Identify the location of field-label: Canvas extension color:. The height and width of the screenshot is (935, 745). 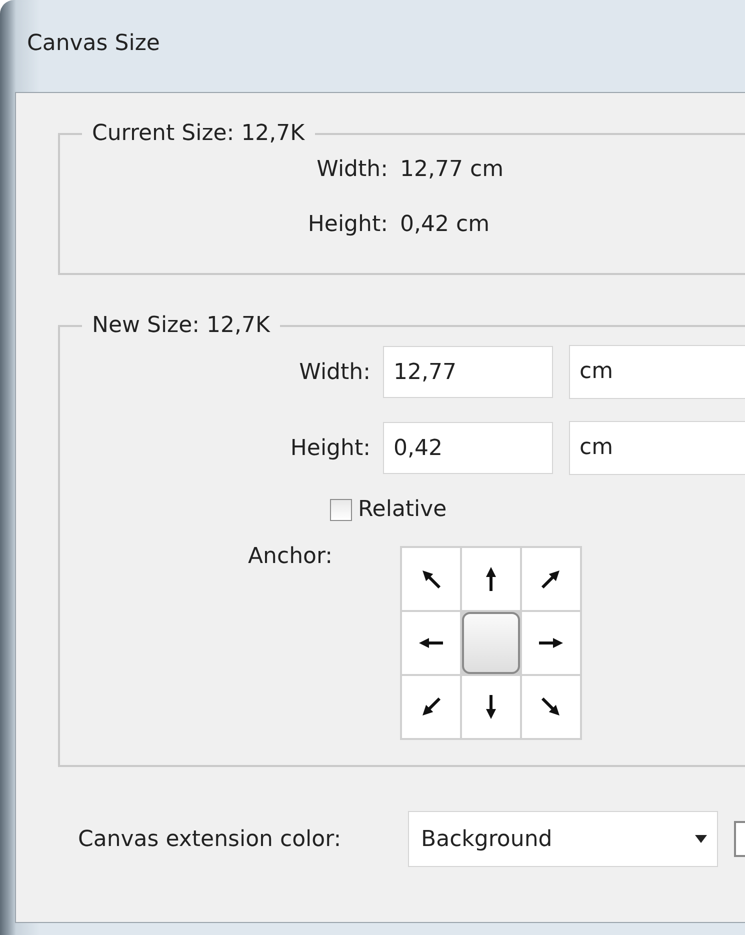
(210, 840).